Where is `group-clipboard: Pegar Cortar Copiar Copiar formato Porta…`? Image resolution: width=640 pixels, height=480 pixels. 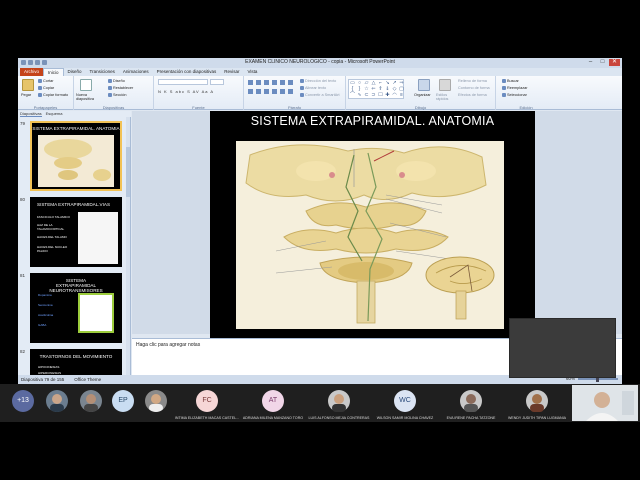 group-clipboard: Pegar Cortar Copiar Copiar formato Porta… is located at coordinates (46, 93).